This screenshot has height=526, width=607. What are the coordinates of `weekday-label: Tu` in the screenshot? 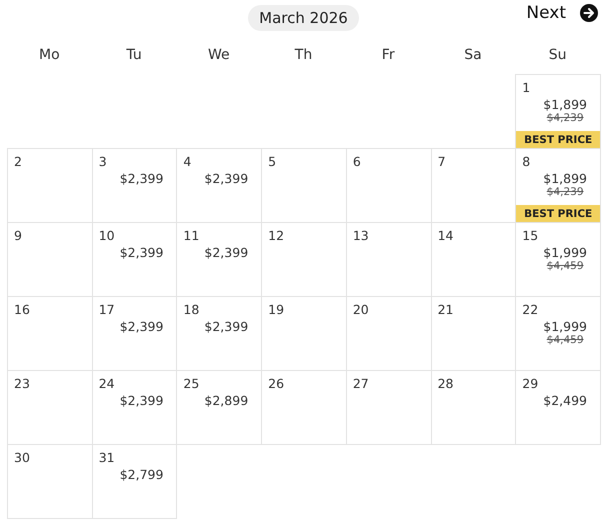 It's located at (134, 55).